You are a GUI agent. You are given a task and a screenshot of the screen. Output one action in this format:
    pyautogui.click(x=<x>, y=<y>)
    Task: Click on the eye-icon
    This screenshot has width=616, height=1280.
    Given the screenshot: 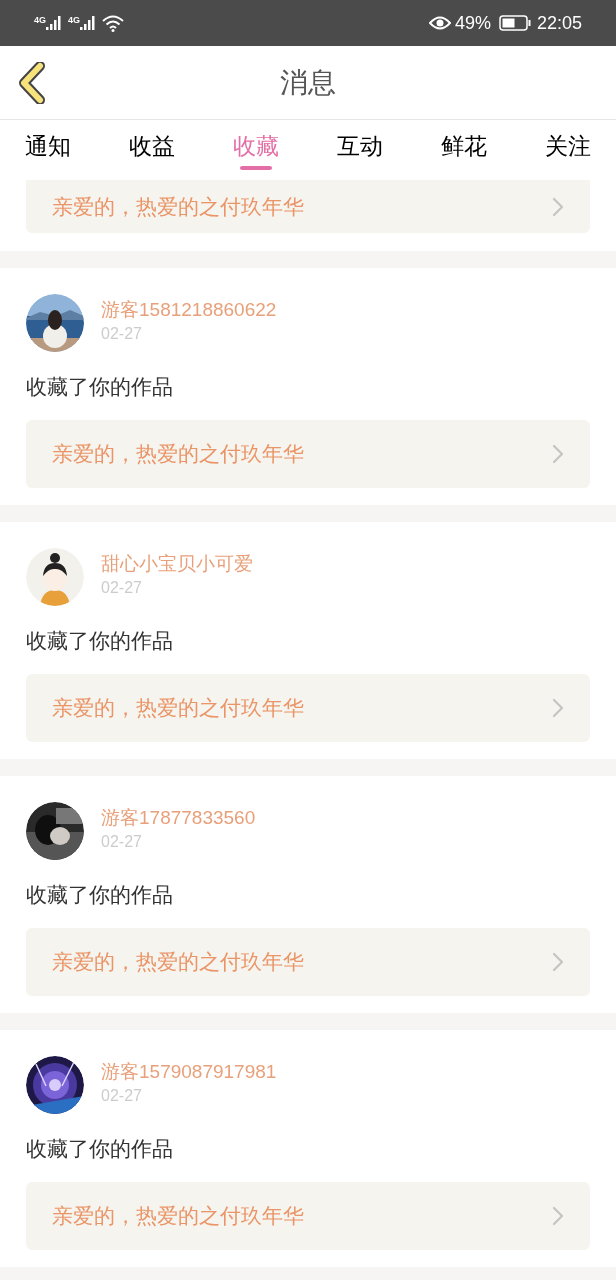 What is the action you would take?
    pyautogui.click(x=439, y=23)
    